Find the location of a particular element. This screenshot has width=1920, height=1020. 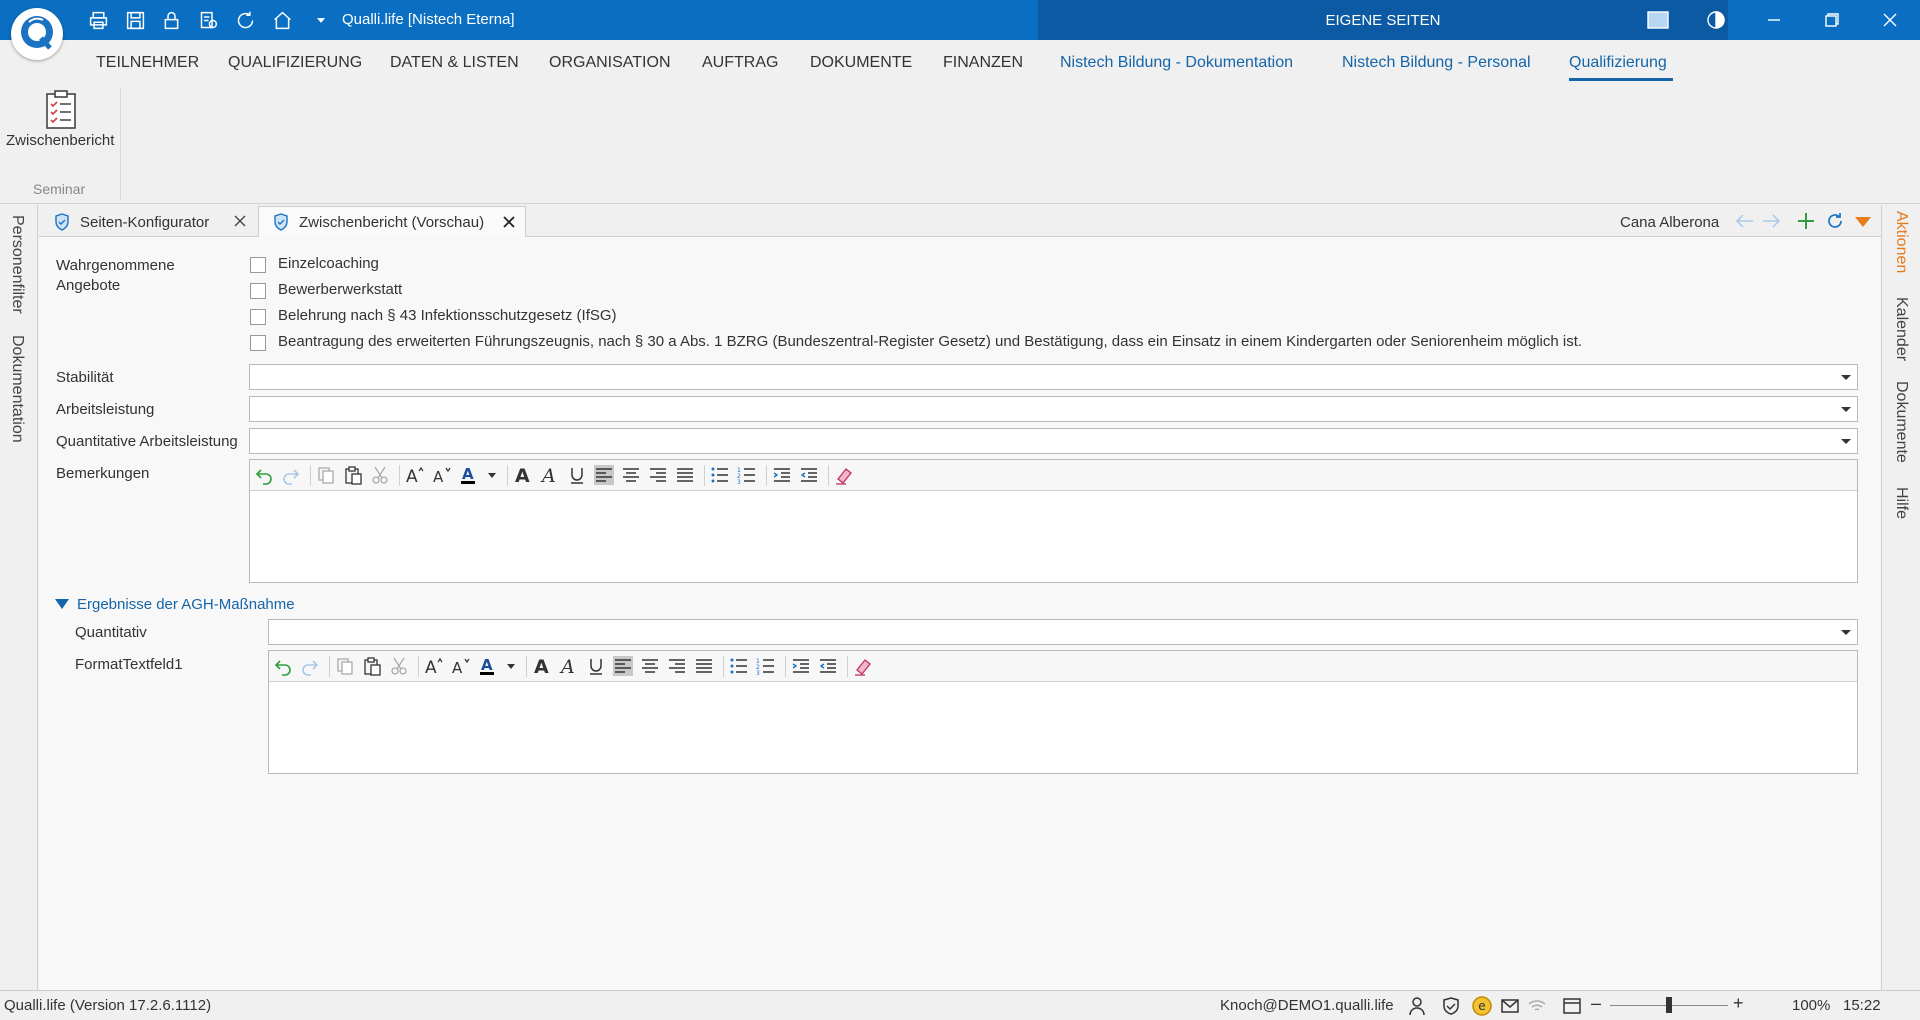

tab-seiten-konfigurator: Seiten-Konfigurator is located at coordinates (148, 222).